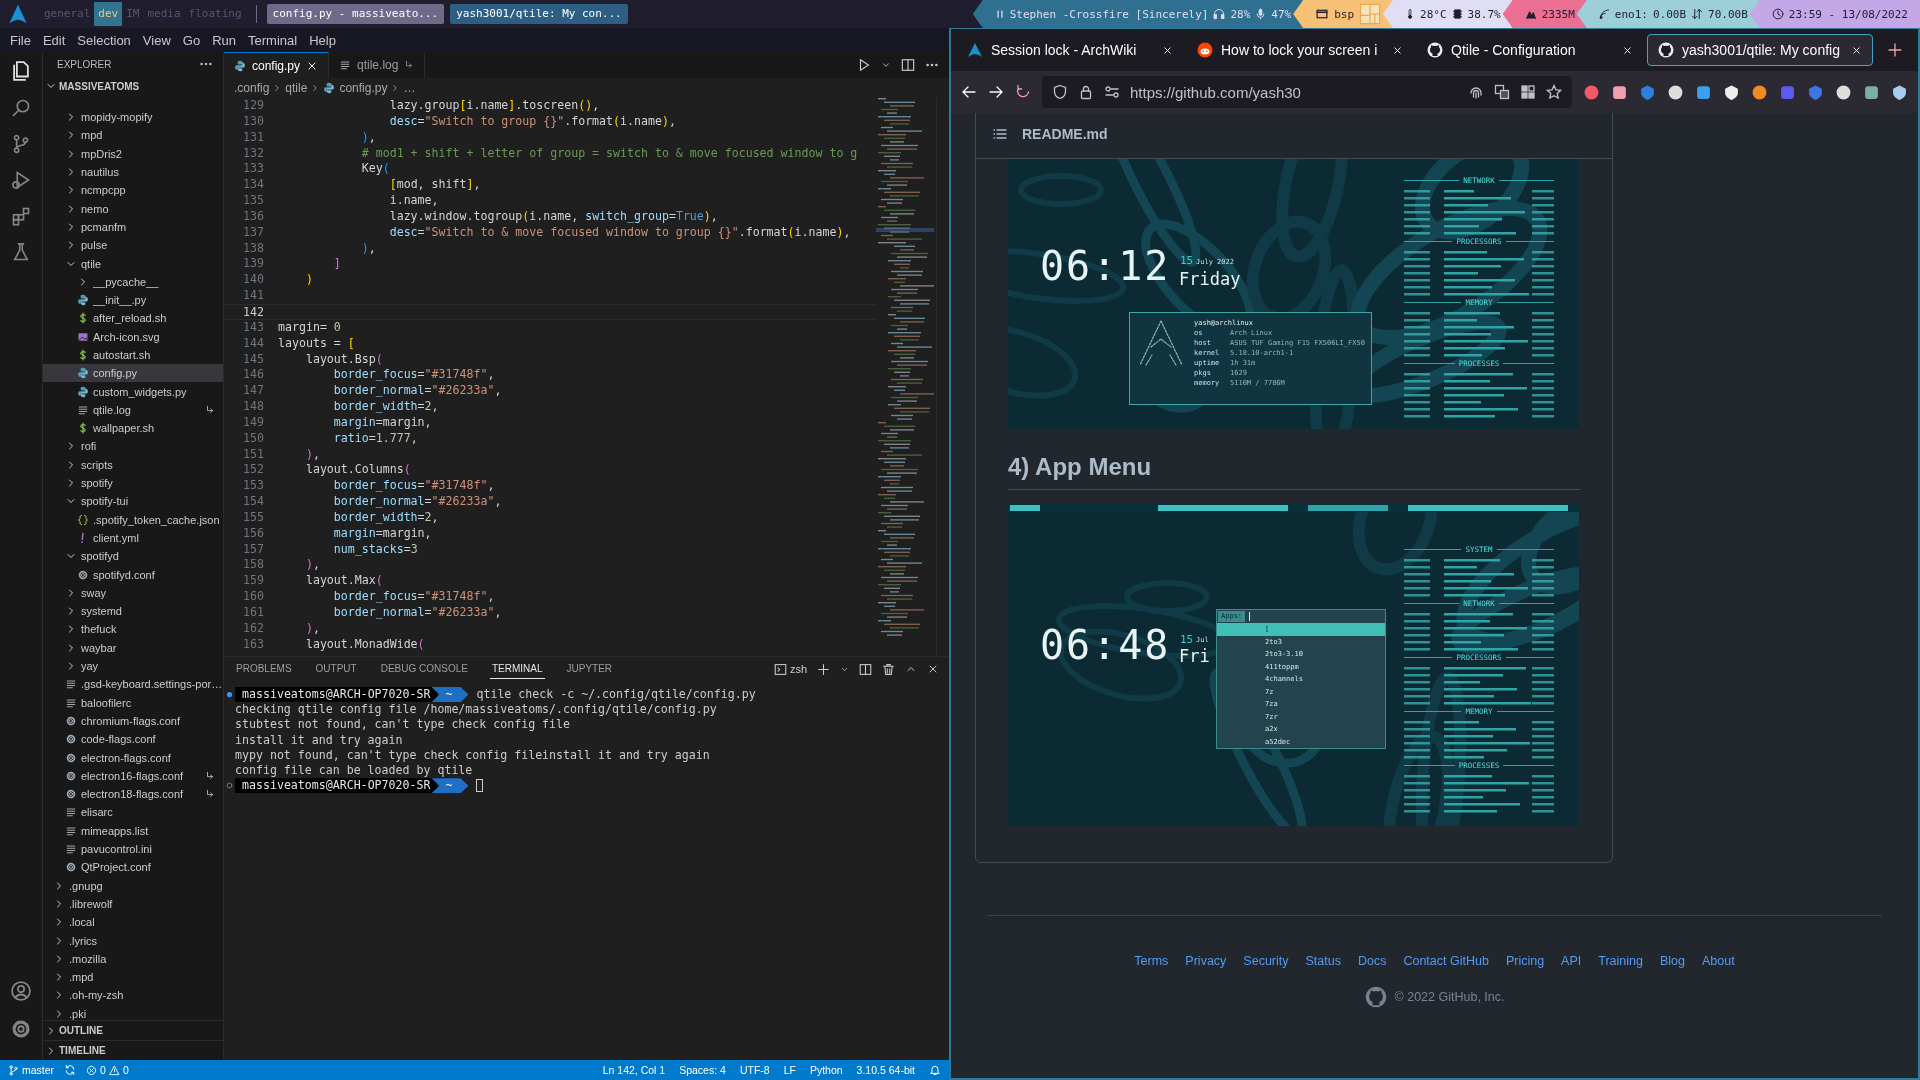 This screenshot has width=1920, height=1080. I want to click on tree-document: electron18-flags.conf, so click(133, 794).